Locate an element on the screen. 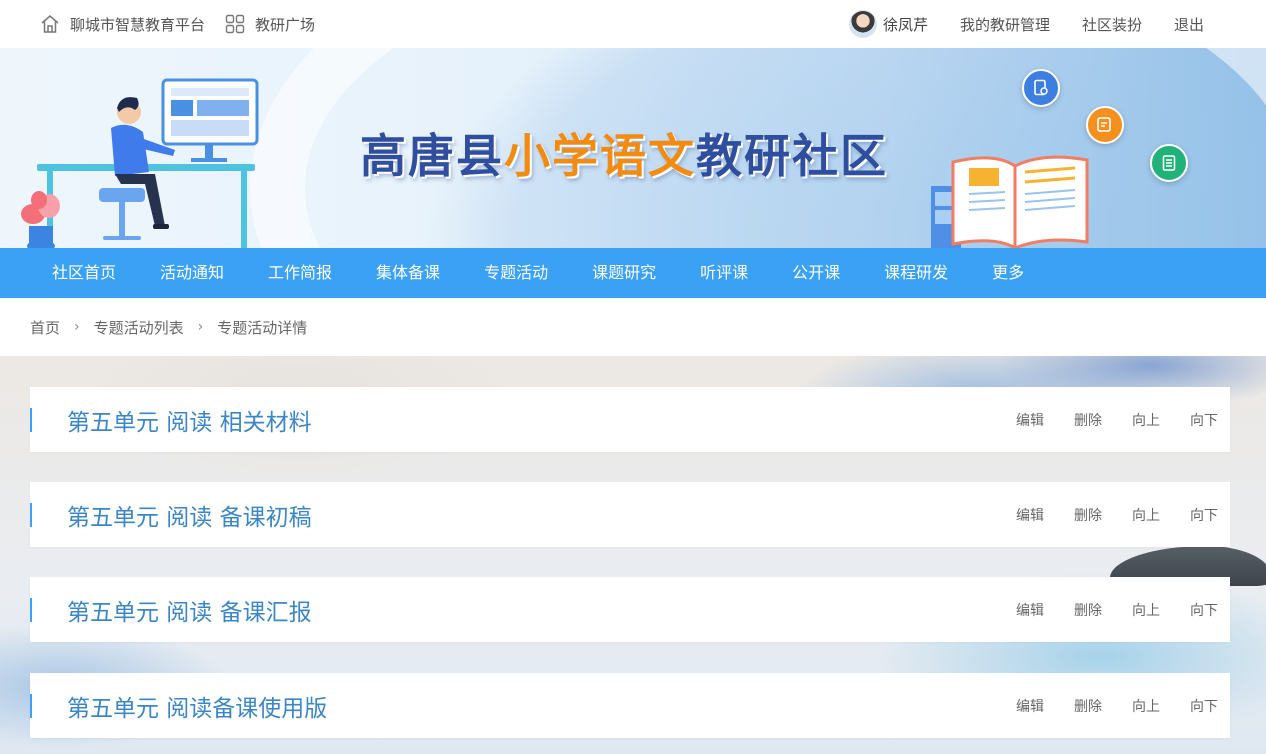  list-item: 第五单元 阅读 相关材料 编辑 删除 向上 向下 is located at coordinates (630, 419).